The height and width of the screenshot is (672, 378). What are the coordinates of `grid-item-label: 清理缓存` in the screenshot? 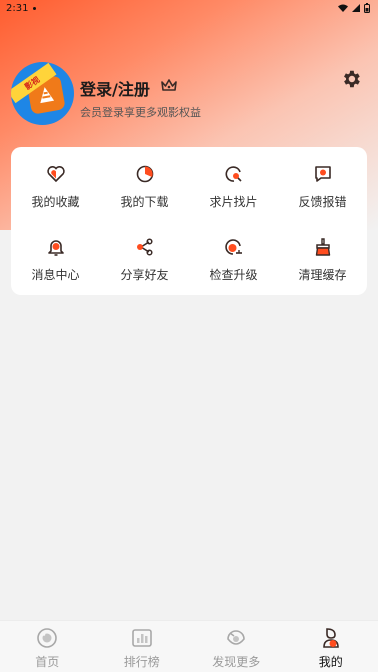 It's located at (322, 275).